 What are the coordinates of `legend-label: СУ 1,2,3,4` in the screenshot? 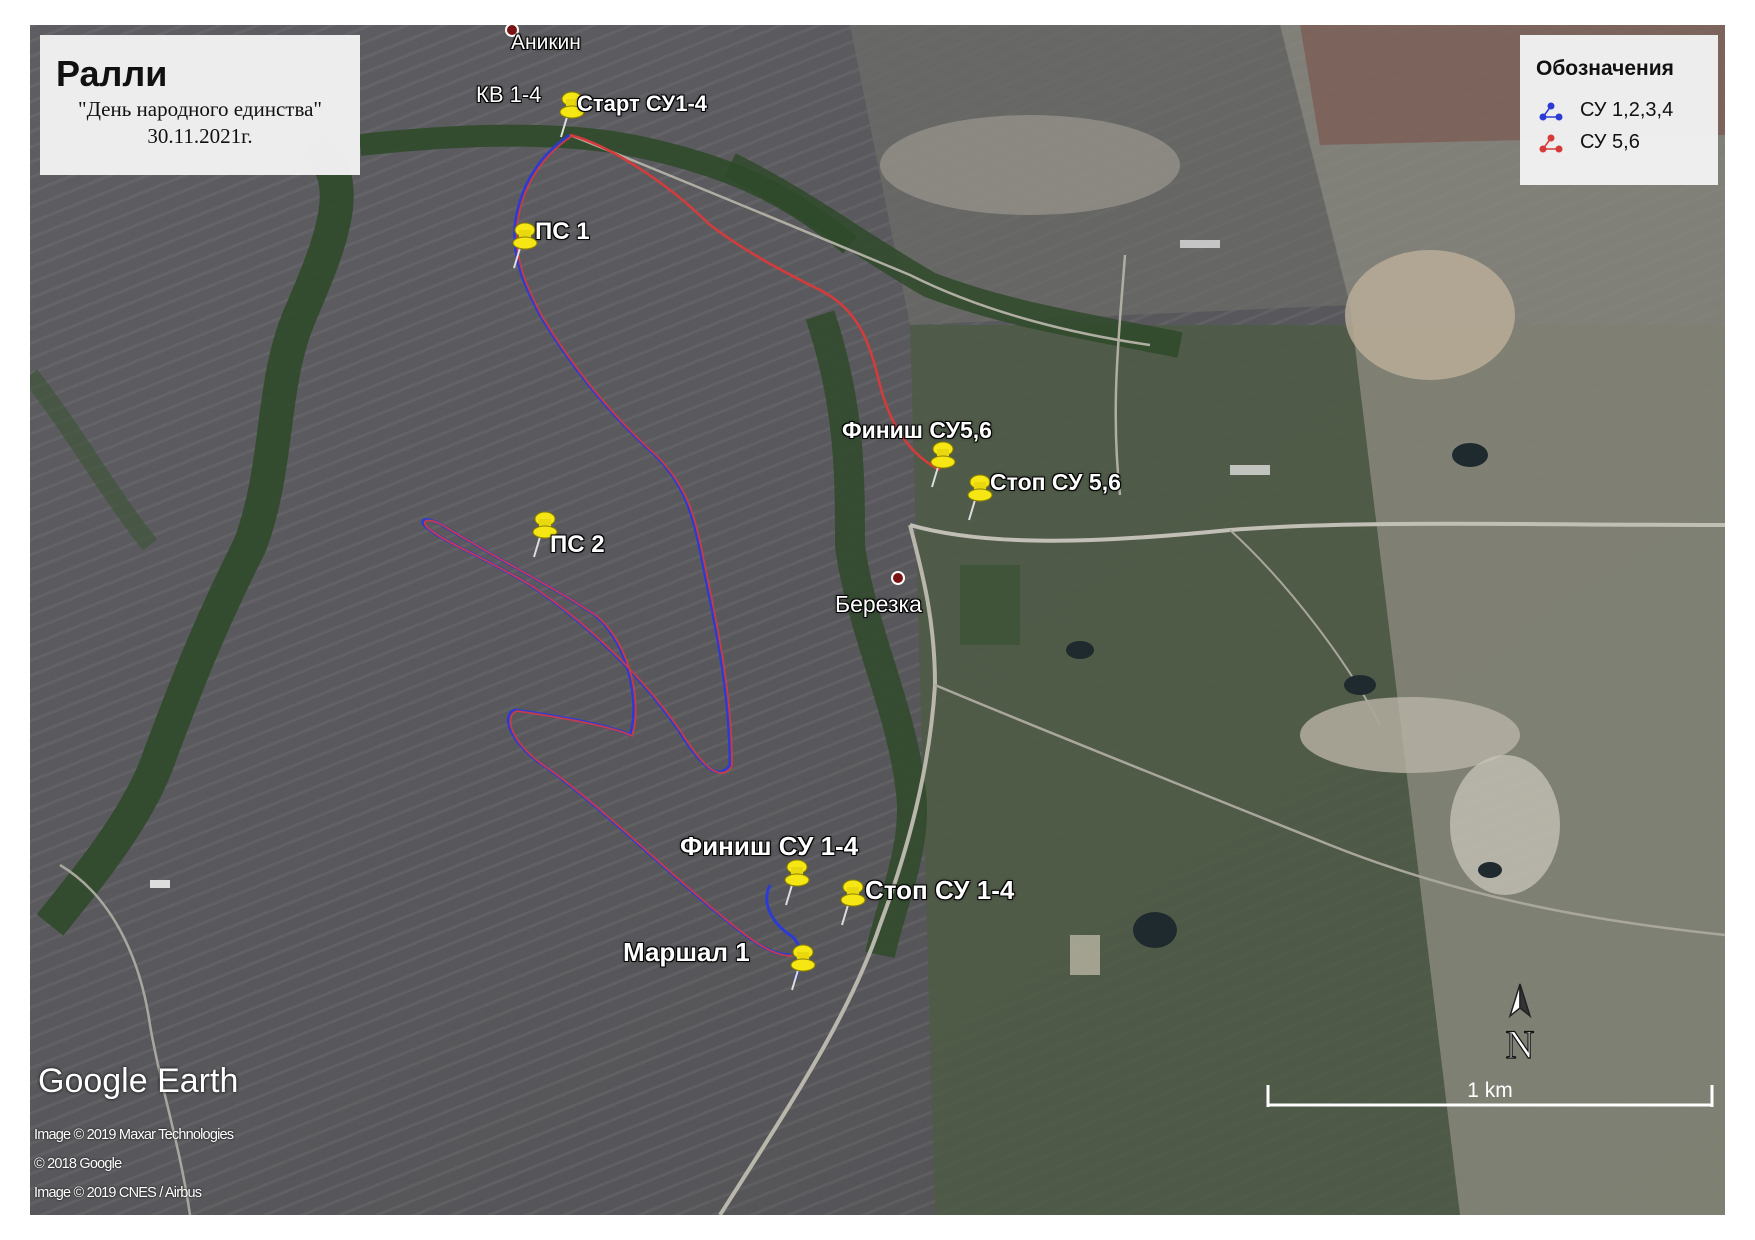 It's located at (1627, 110).